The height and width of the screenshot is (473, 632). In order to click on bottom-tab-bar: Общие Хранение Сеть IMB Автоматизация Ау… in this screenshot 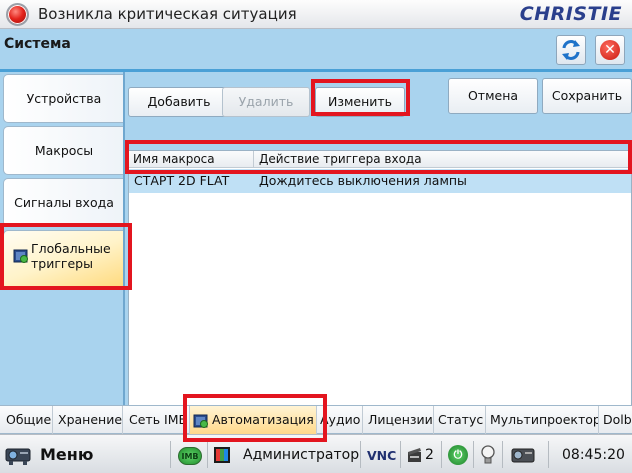, I will do `click(316, 419)`.